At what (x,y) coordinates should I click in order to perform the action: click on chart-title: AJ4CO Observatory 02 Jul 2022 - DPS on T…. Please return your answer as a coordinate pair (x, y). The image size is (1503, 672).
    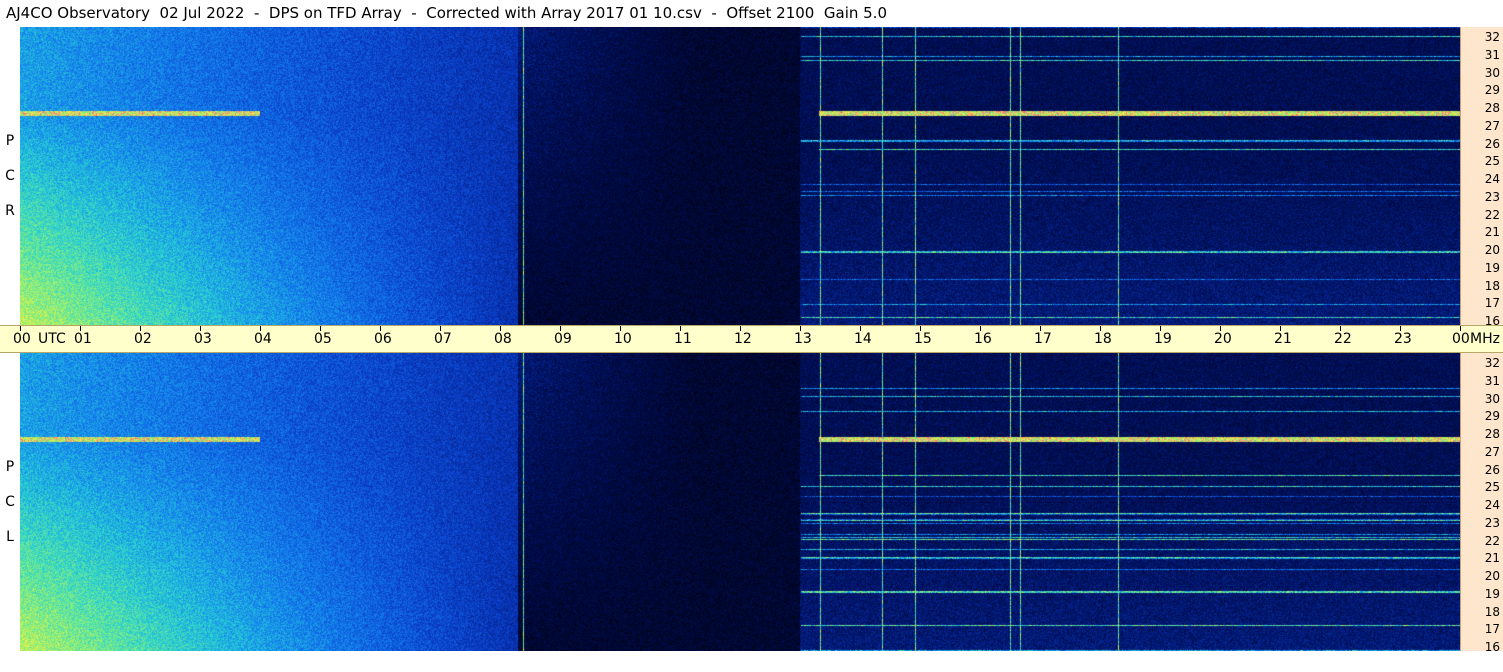
    Looking at the image, I should click on (730, 13).